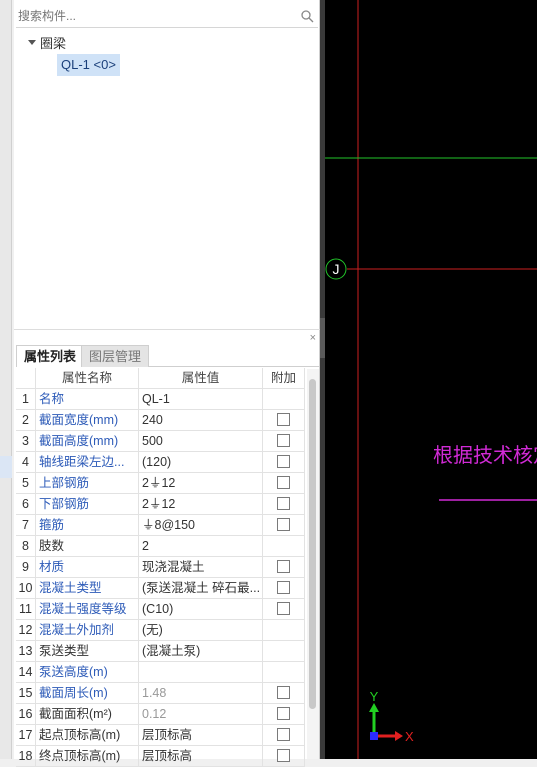  Describe the element at coordinates (26, 483) in the screenshot. I see `row-number: 5` at that location.